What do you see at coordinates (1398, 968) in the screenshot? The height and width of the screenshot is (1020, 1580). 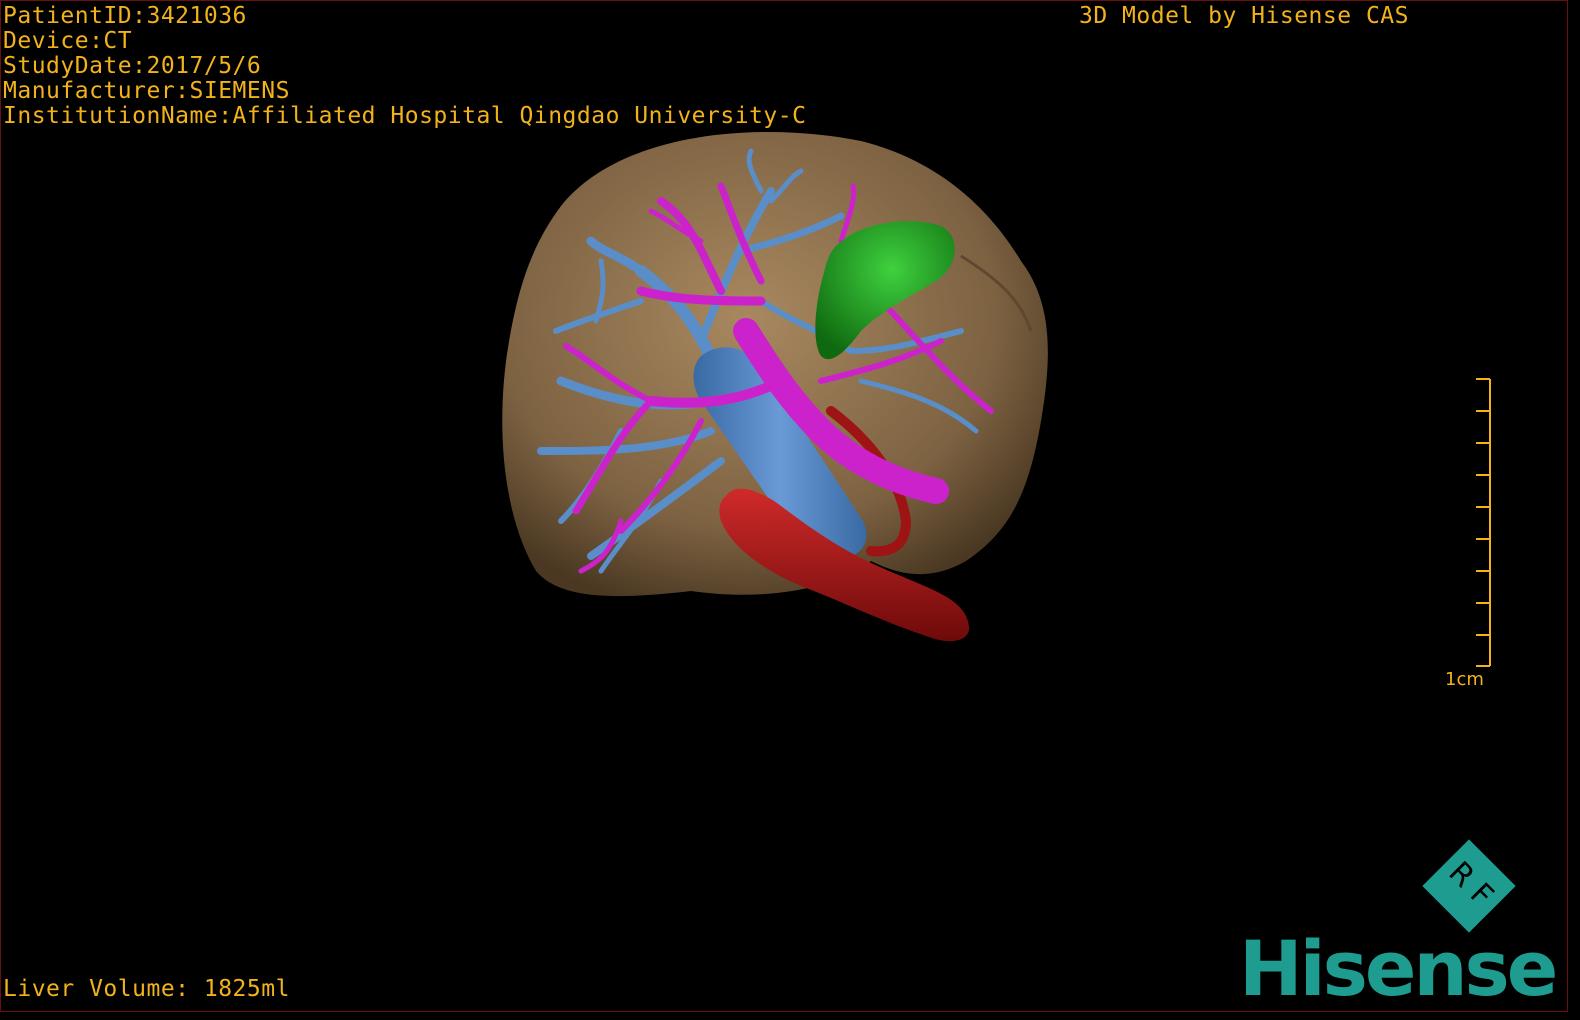 I see `hisense-logo: Hisense` at bounding box center [1398, 968].